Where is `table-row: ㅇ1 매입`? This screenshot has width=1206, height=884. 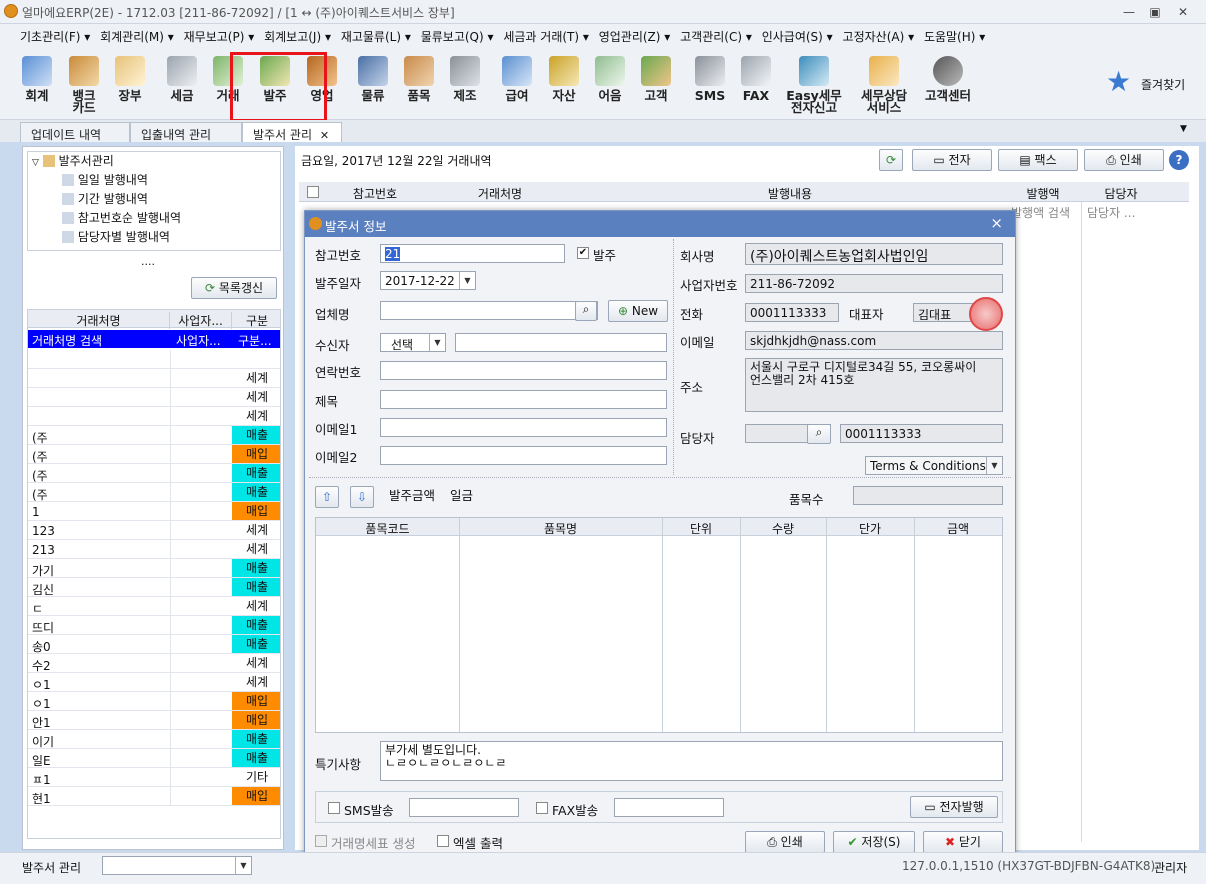 table-row: ㅇ1 매입 is located at coordinates (154, 701).